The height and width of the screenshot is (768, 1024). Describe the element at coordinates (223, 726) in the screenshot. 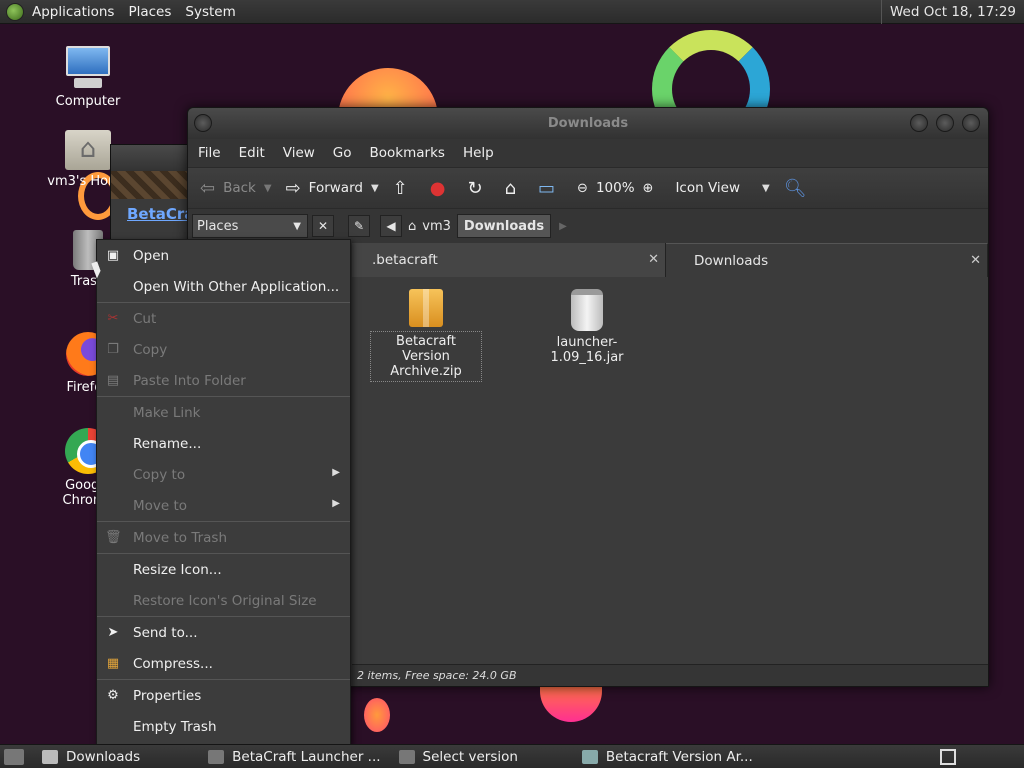

I see `menu-item-empty-trash: Empty Trash` at that location.